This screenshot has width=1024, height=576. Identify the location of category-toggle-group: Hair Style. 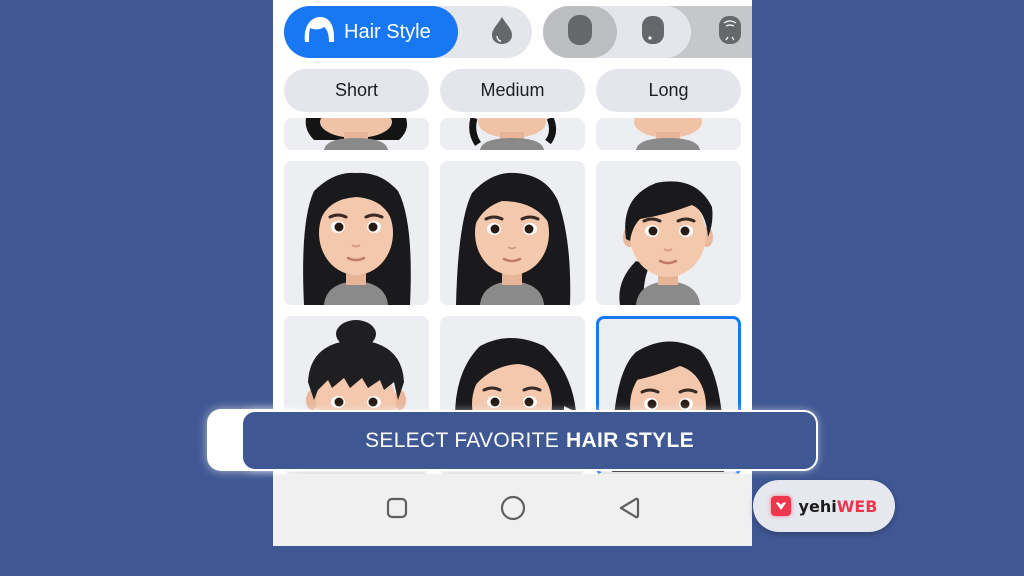
(408, 32).